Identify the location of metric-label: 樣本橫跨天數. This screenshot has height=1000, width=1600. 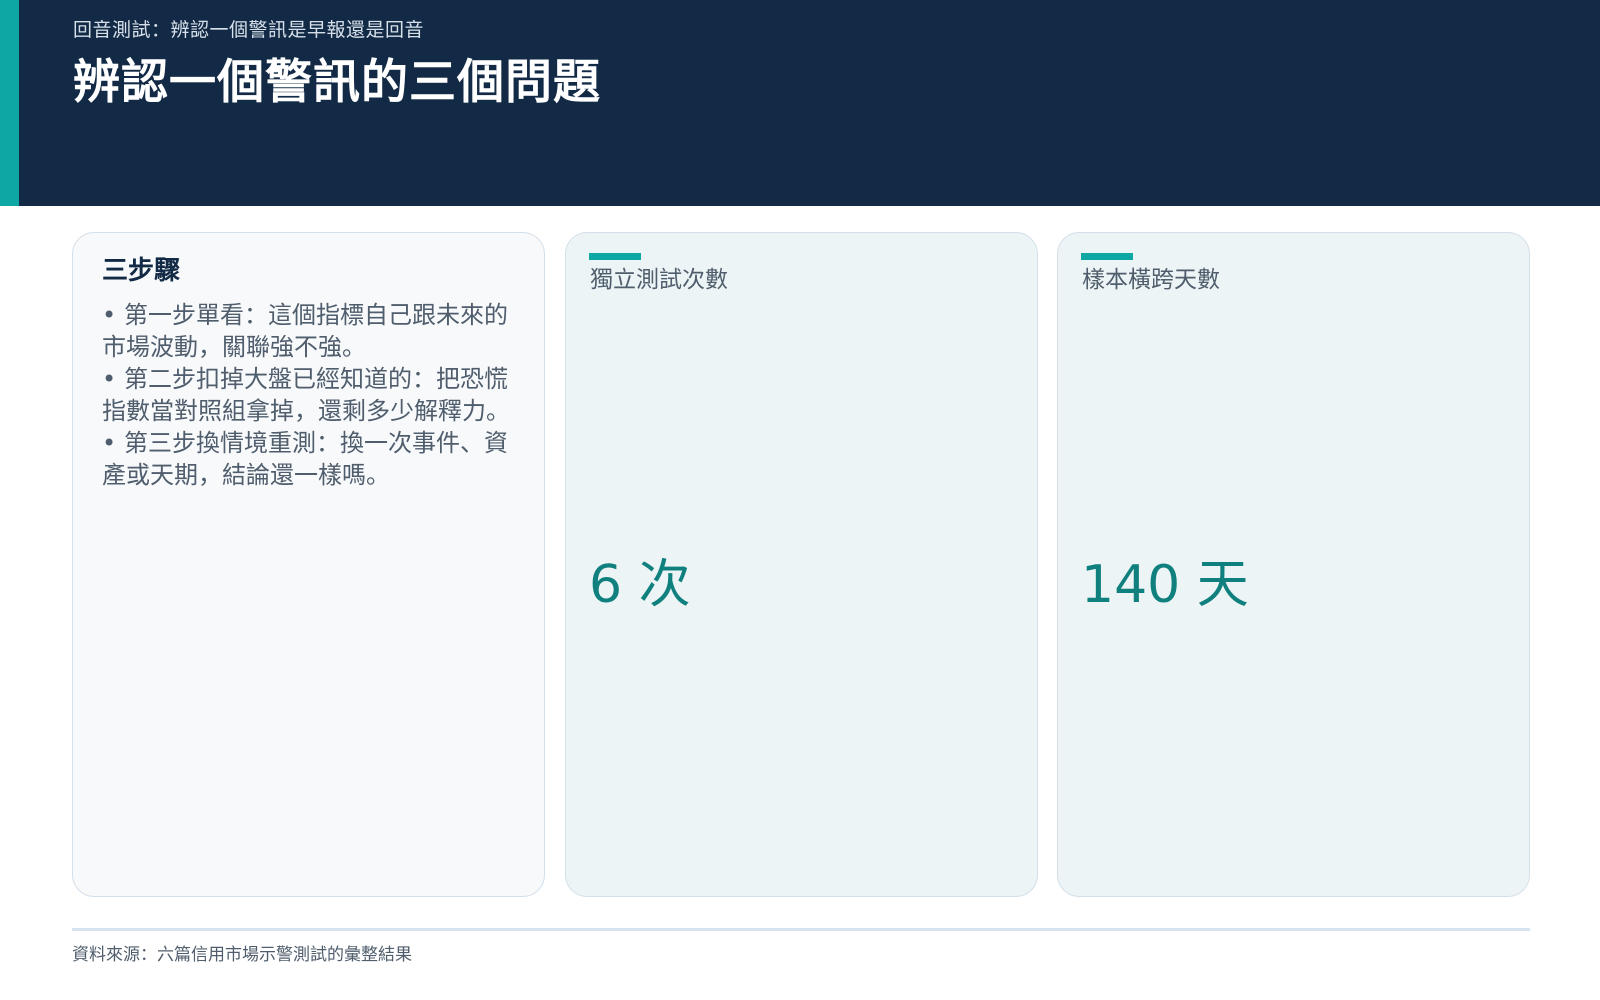
(1151, 280).